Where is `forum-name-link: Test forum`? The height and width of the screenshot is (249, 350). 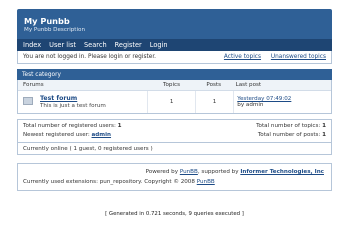 forum-name-link: Test forum is located at coordinates (93, 98).